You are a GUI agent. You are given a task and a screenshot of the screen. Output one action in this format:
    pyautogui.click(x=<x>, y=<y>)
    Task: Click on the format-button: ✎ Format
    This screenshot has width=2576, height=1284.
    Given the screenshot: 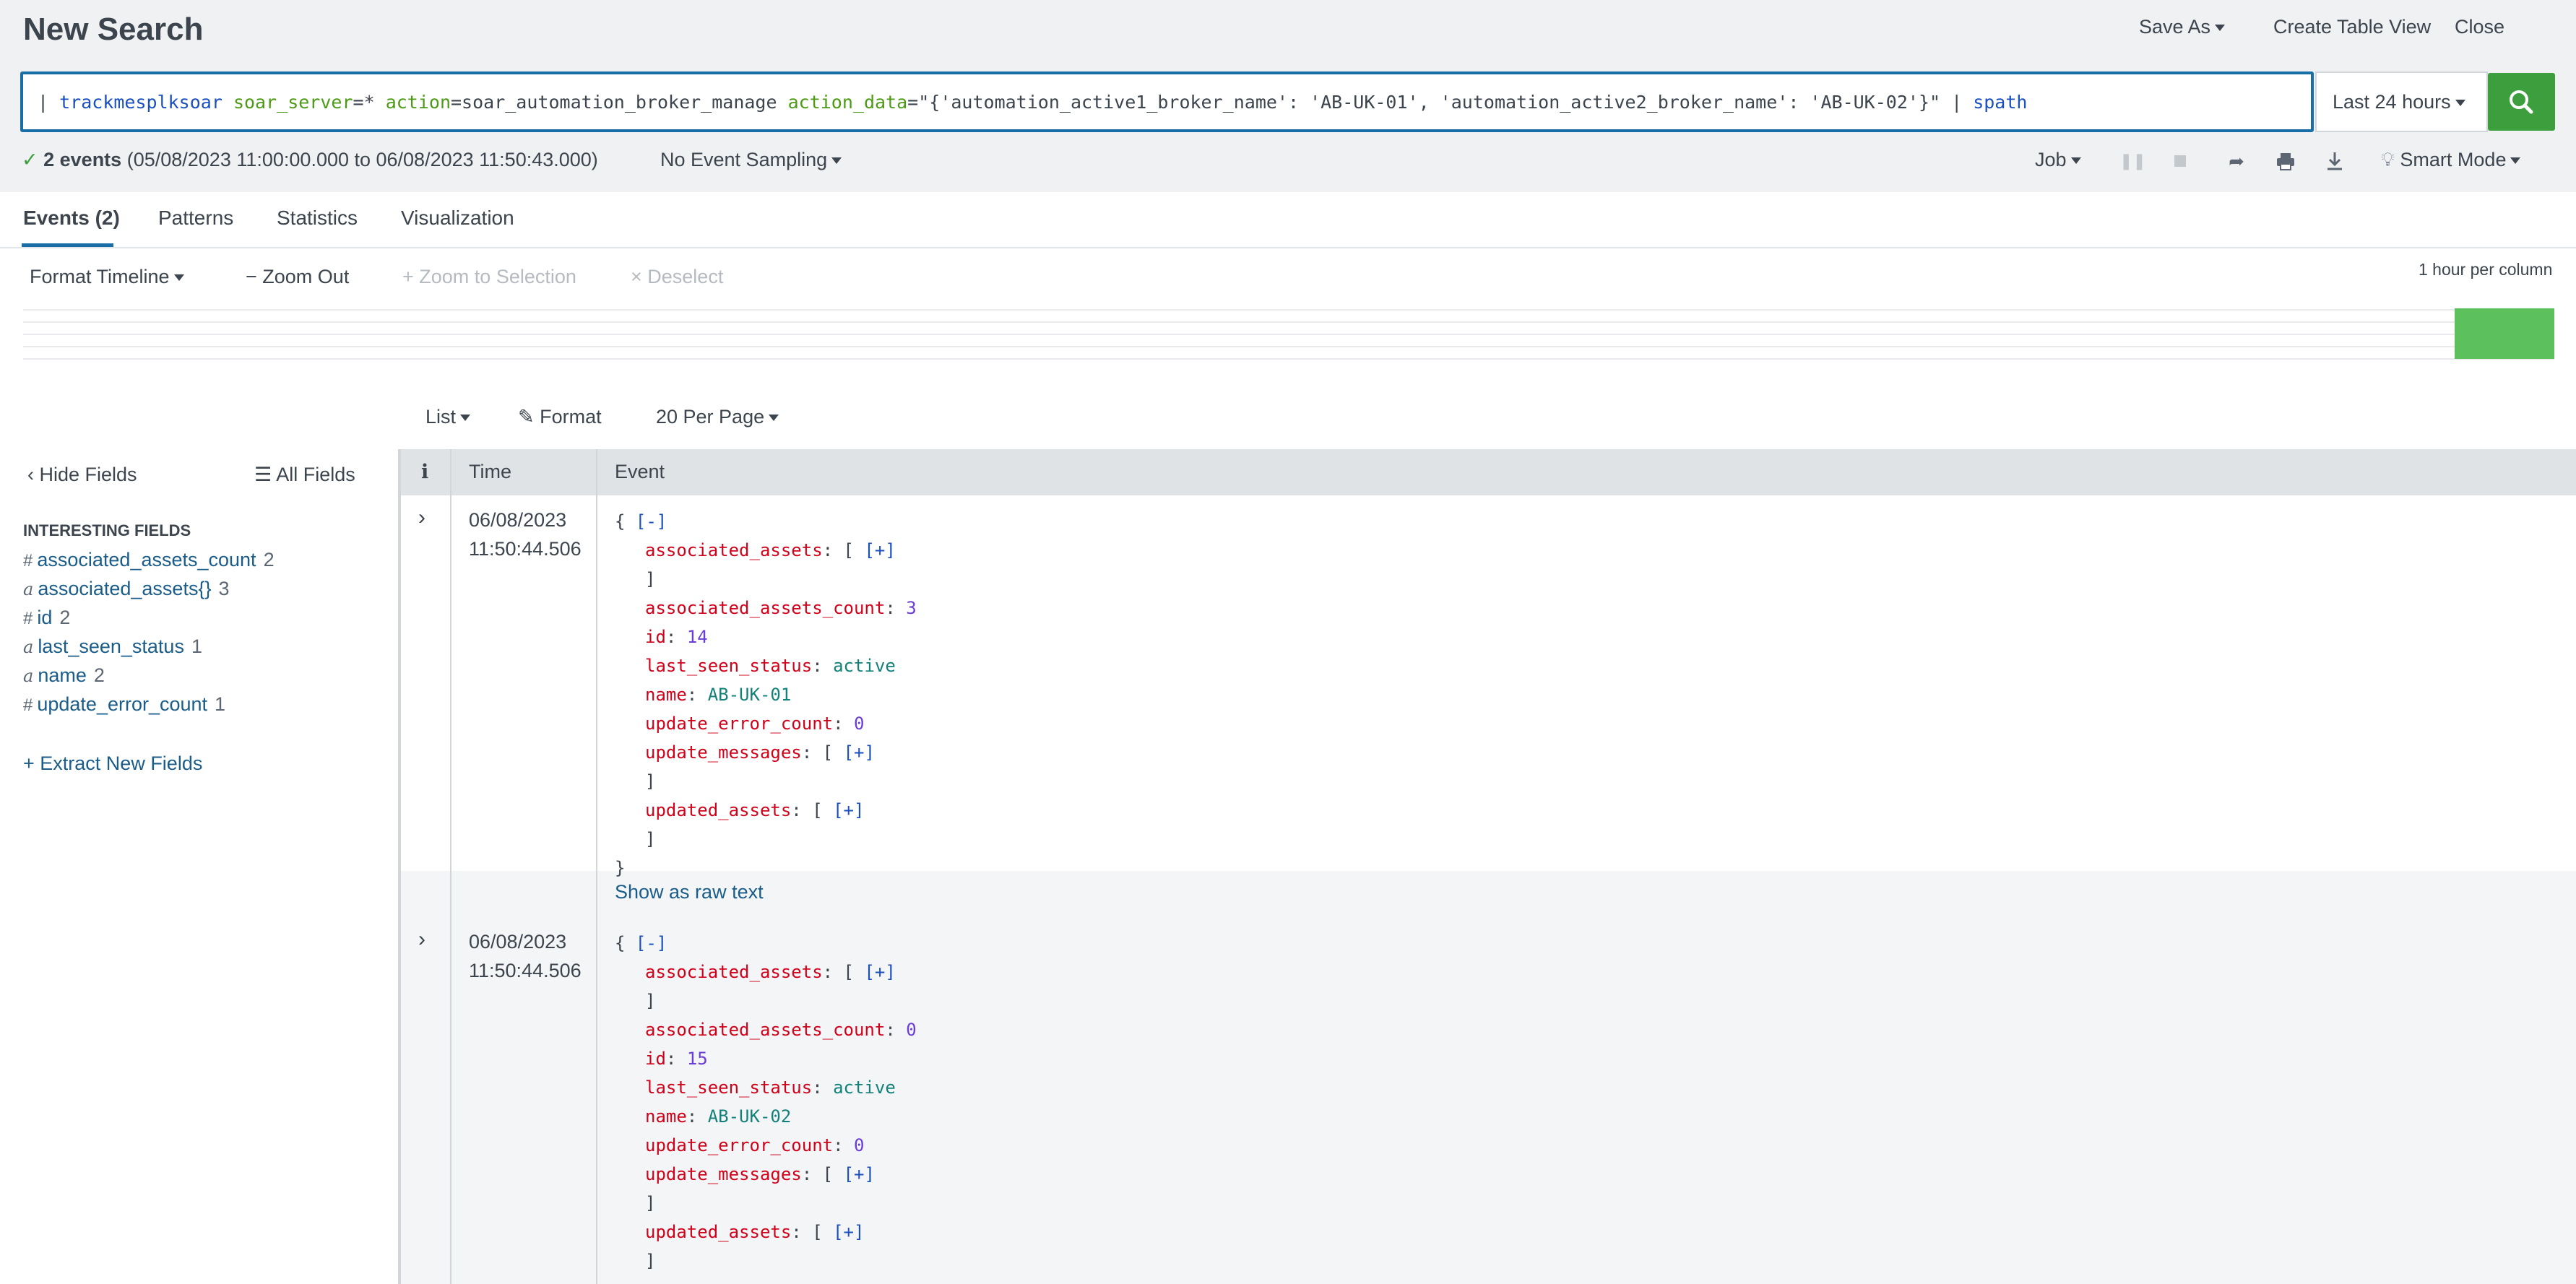 What is the action you would take?
    pyautogui.click(x=560, y=417)
    